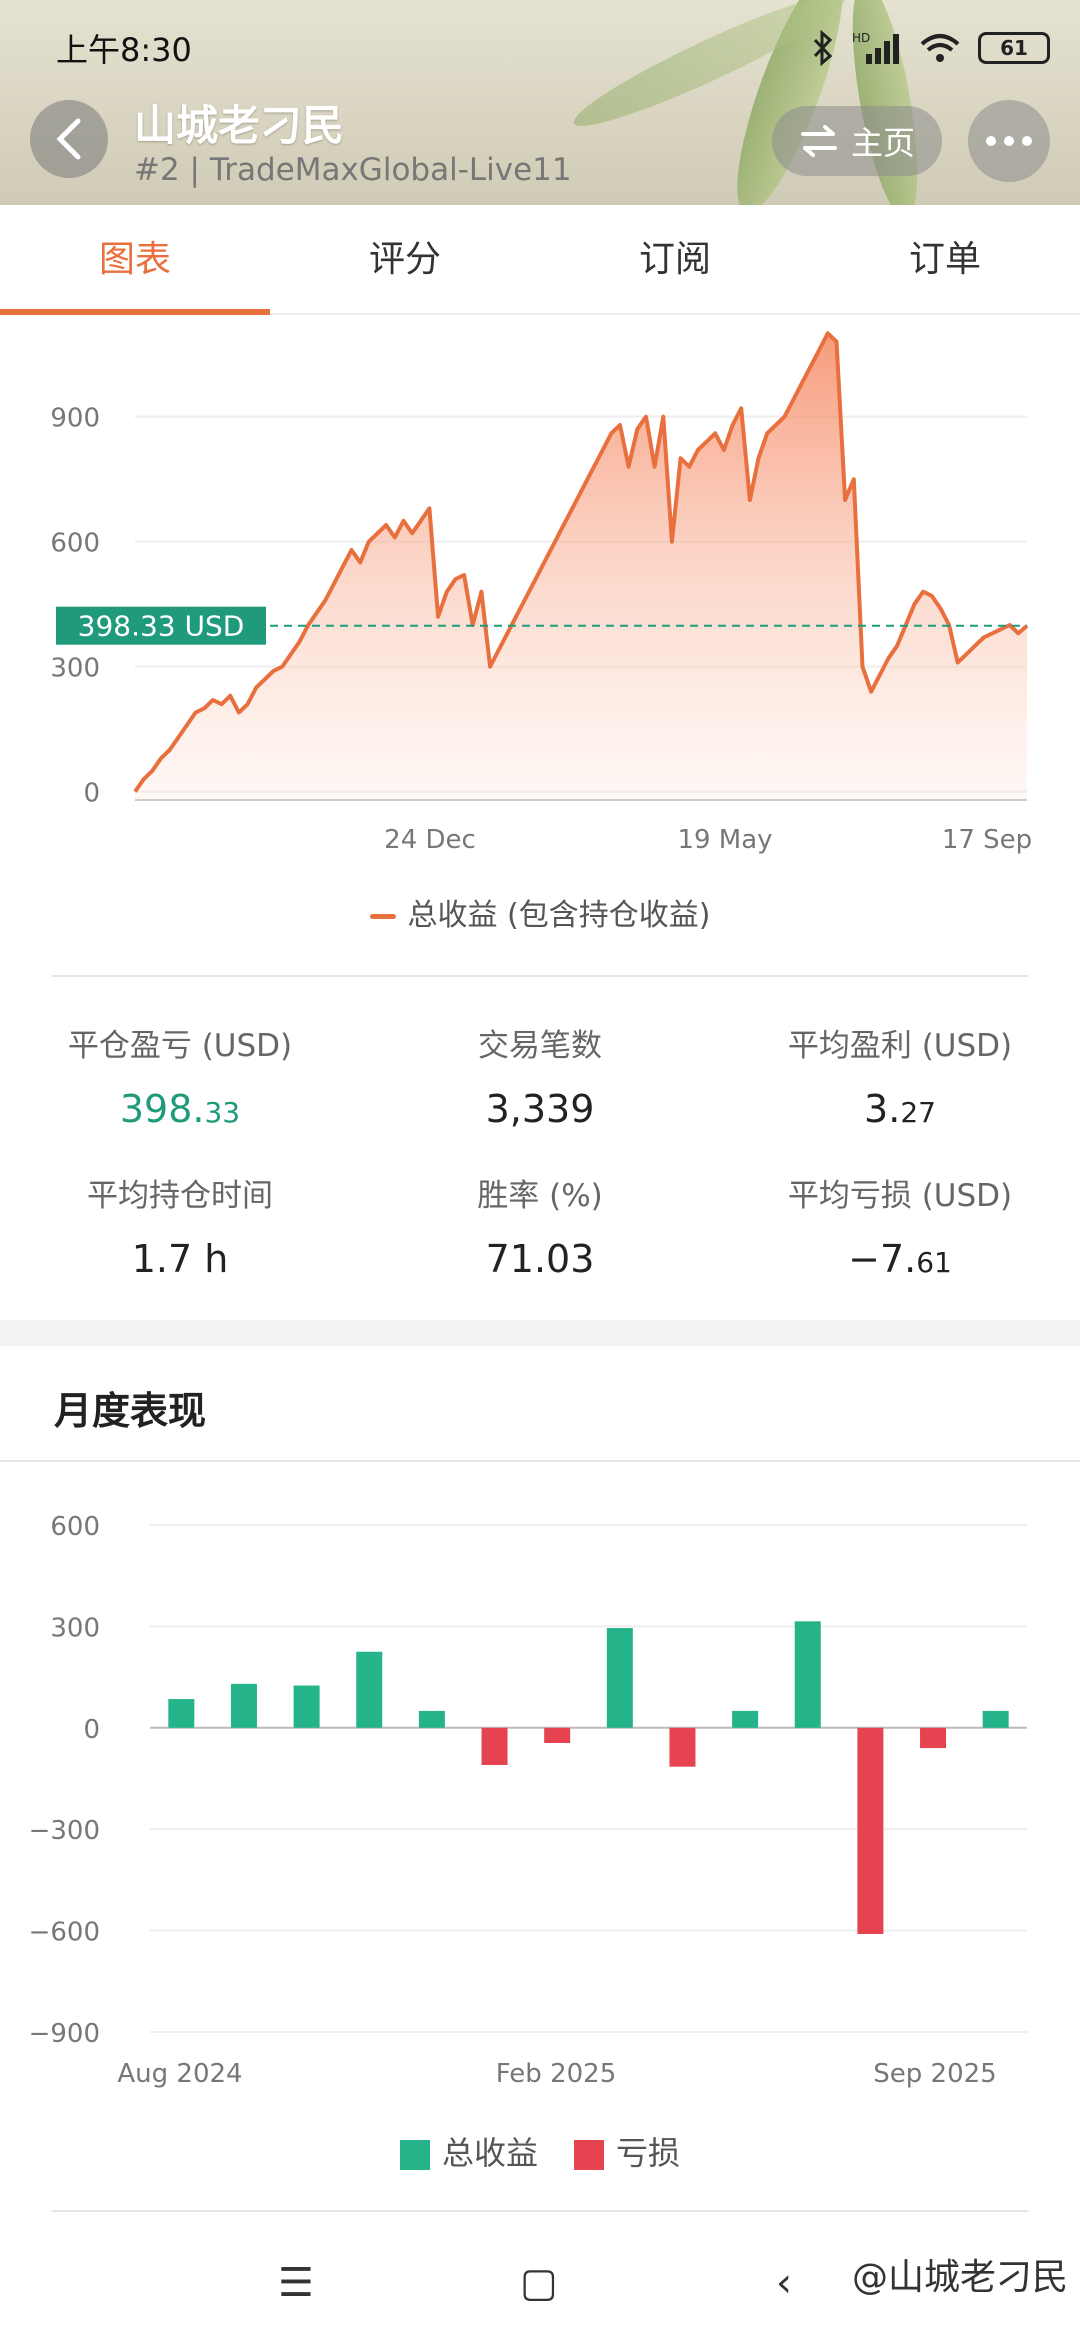 The height and width of the screenshot is (2340, 1080). Describe the element at coordinates (296, 2283) in the screenshot. I see `menu-icon: ☰` at that location.